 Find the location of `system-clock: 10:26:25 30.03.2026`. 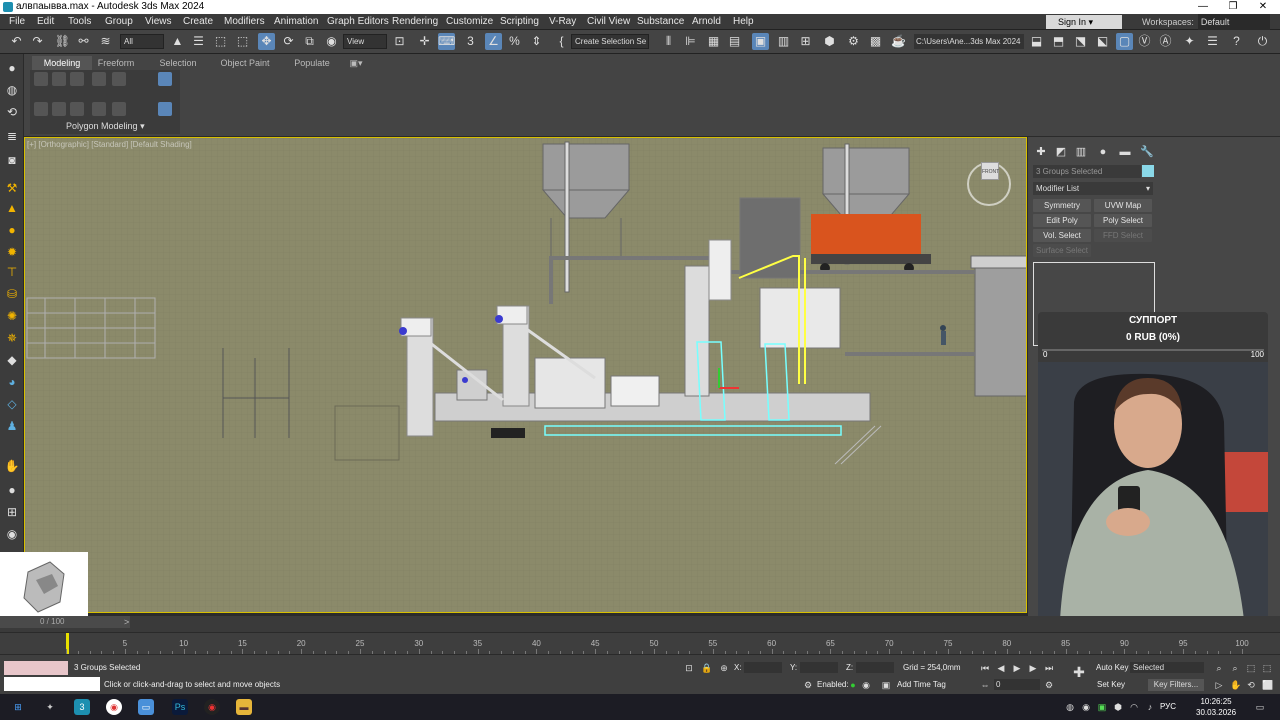

system-clock: 10:26:25 30.03.2026 is located at coordinates (1216, 707).